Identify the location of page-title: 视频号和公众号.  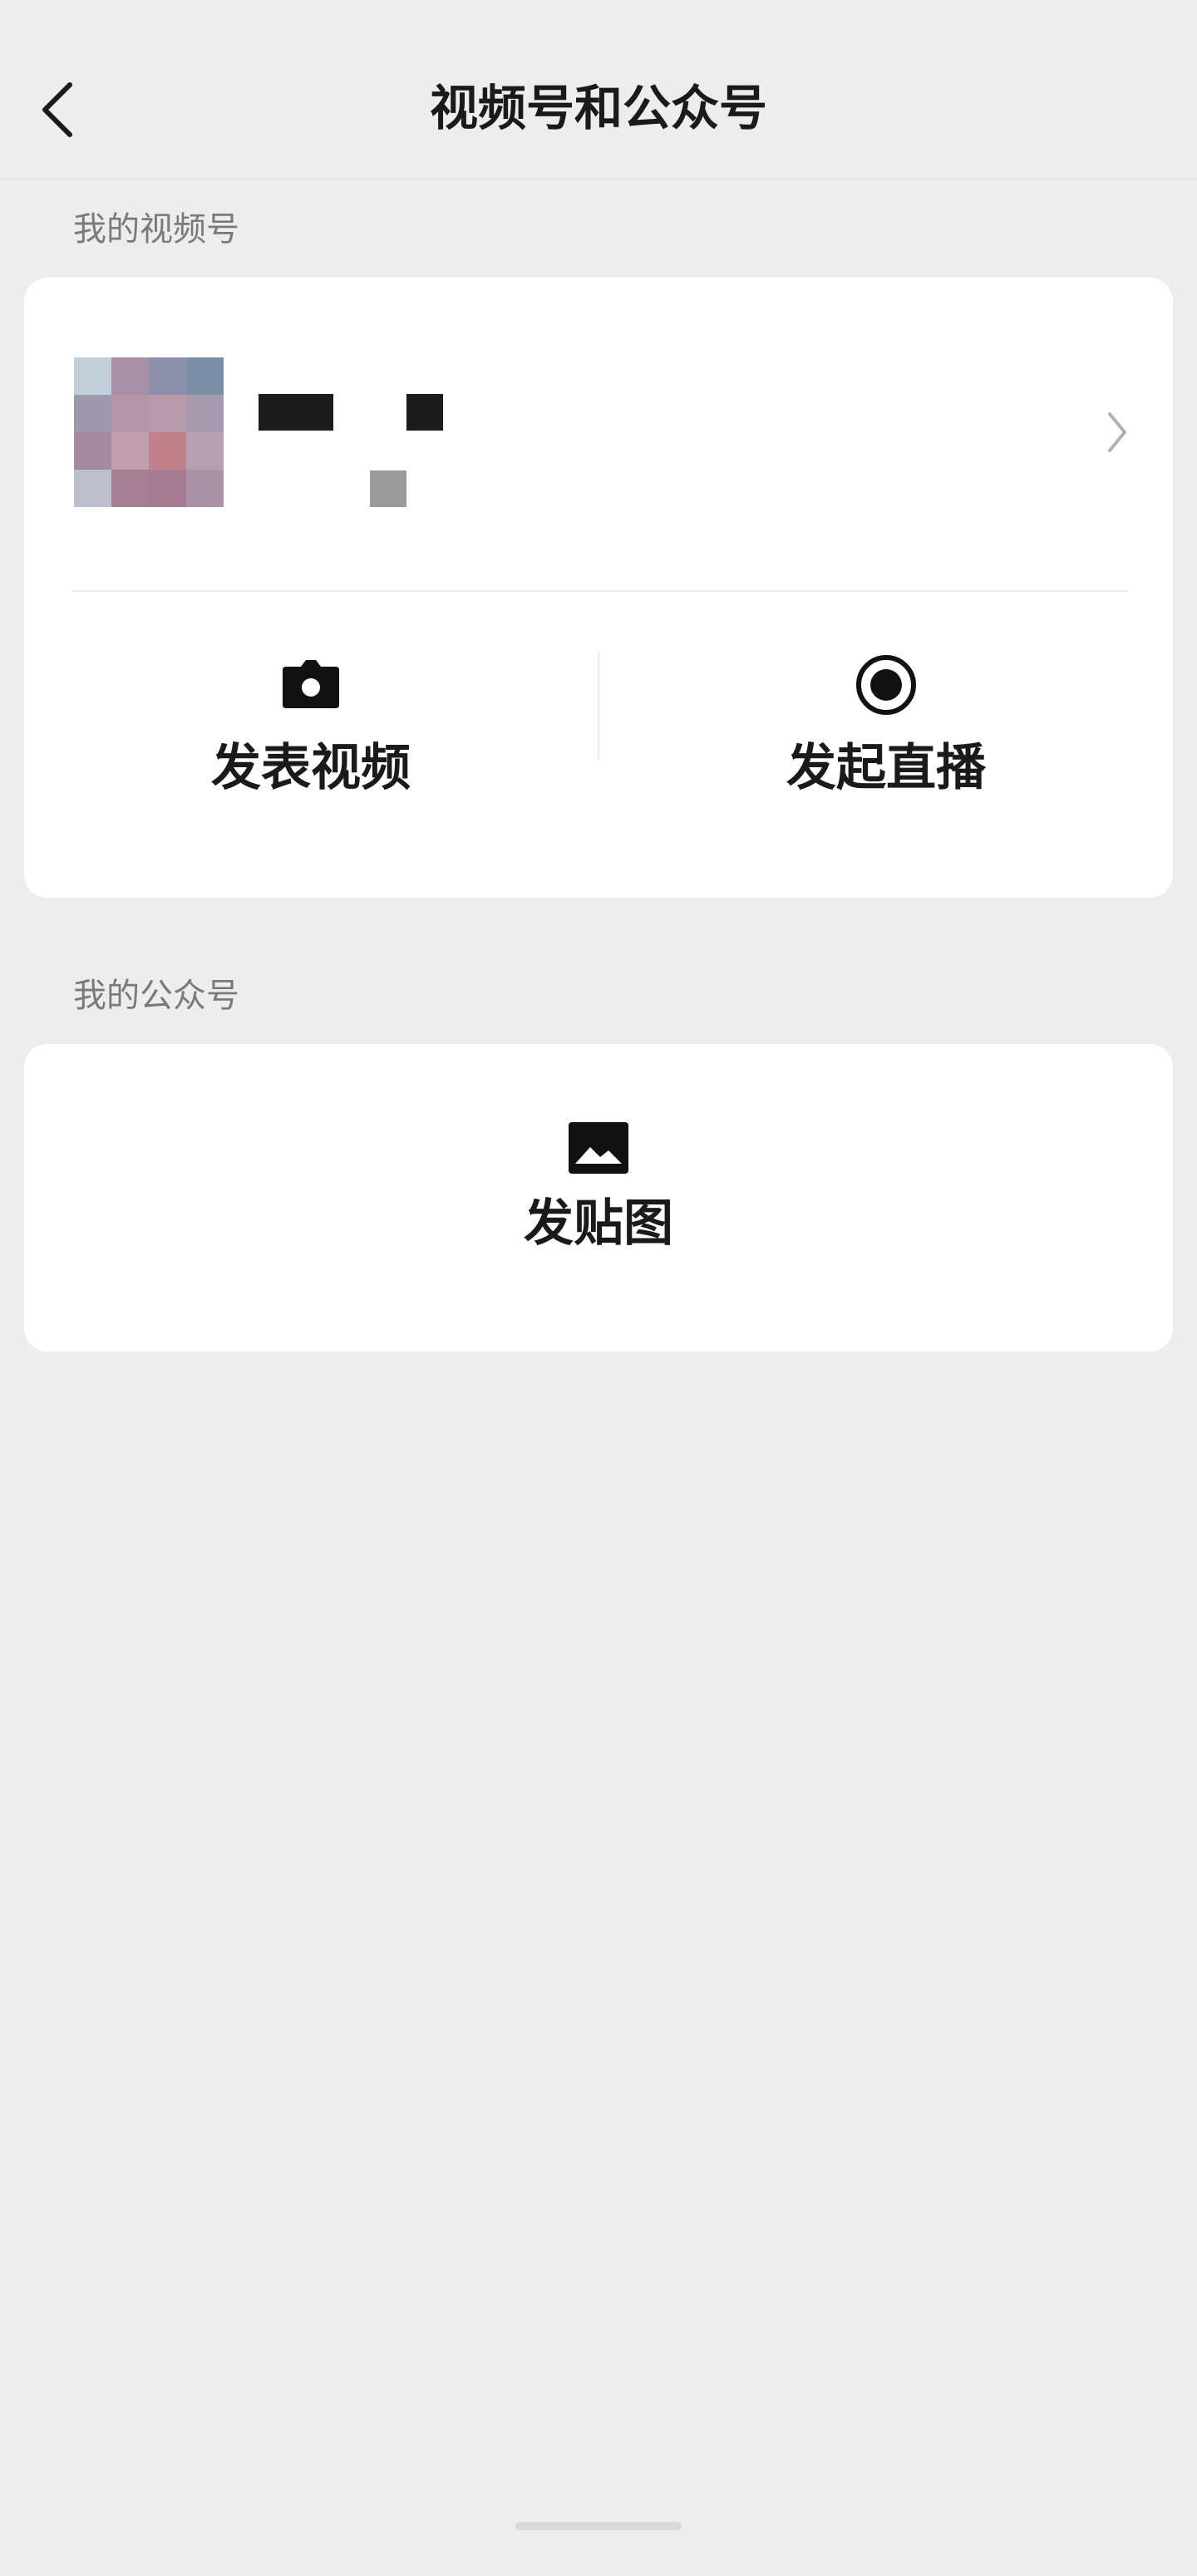
(598, 108).